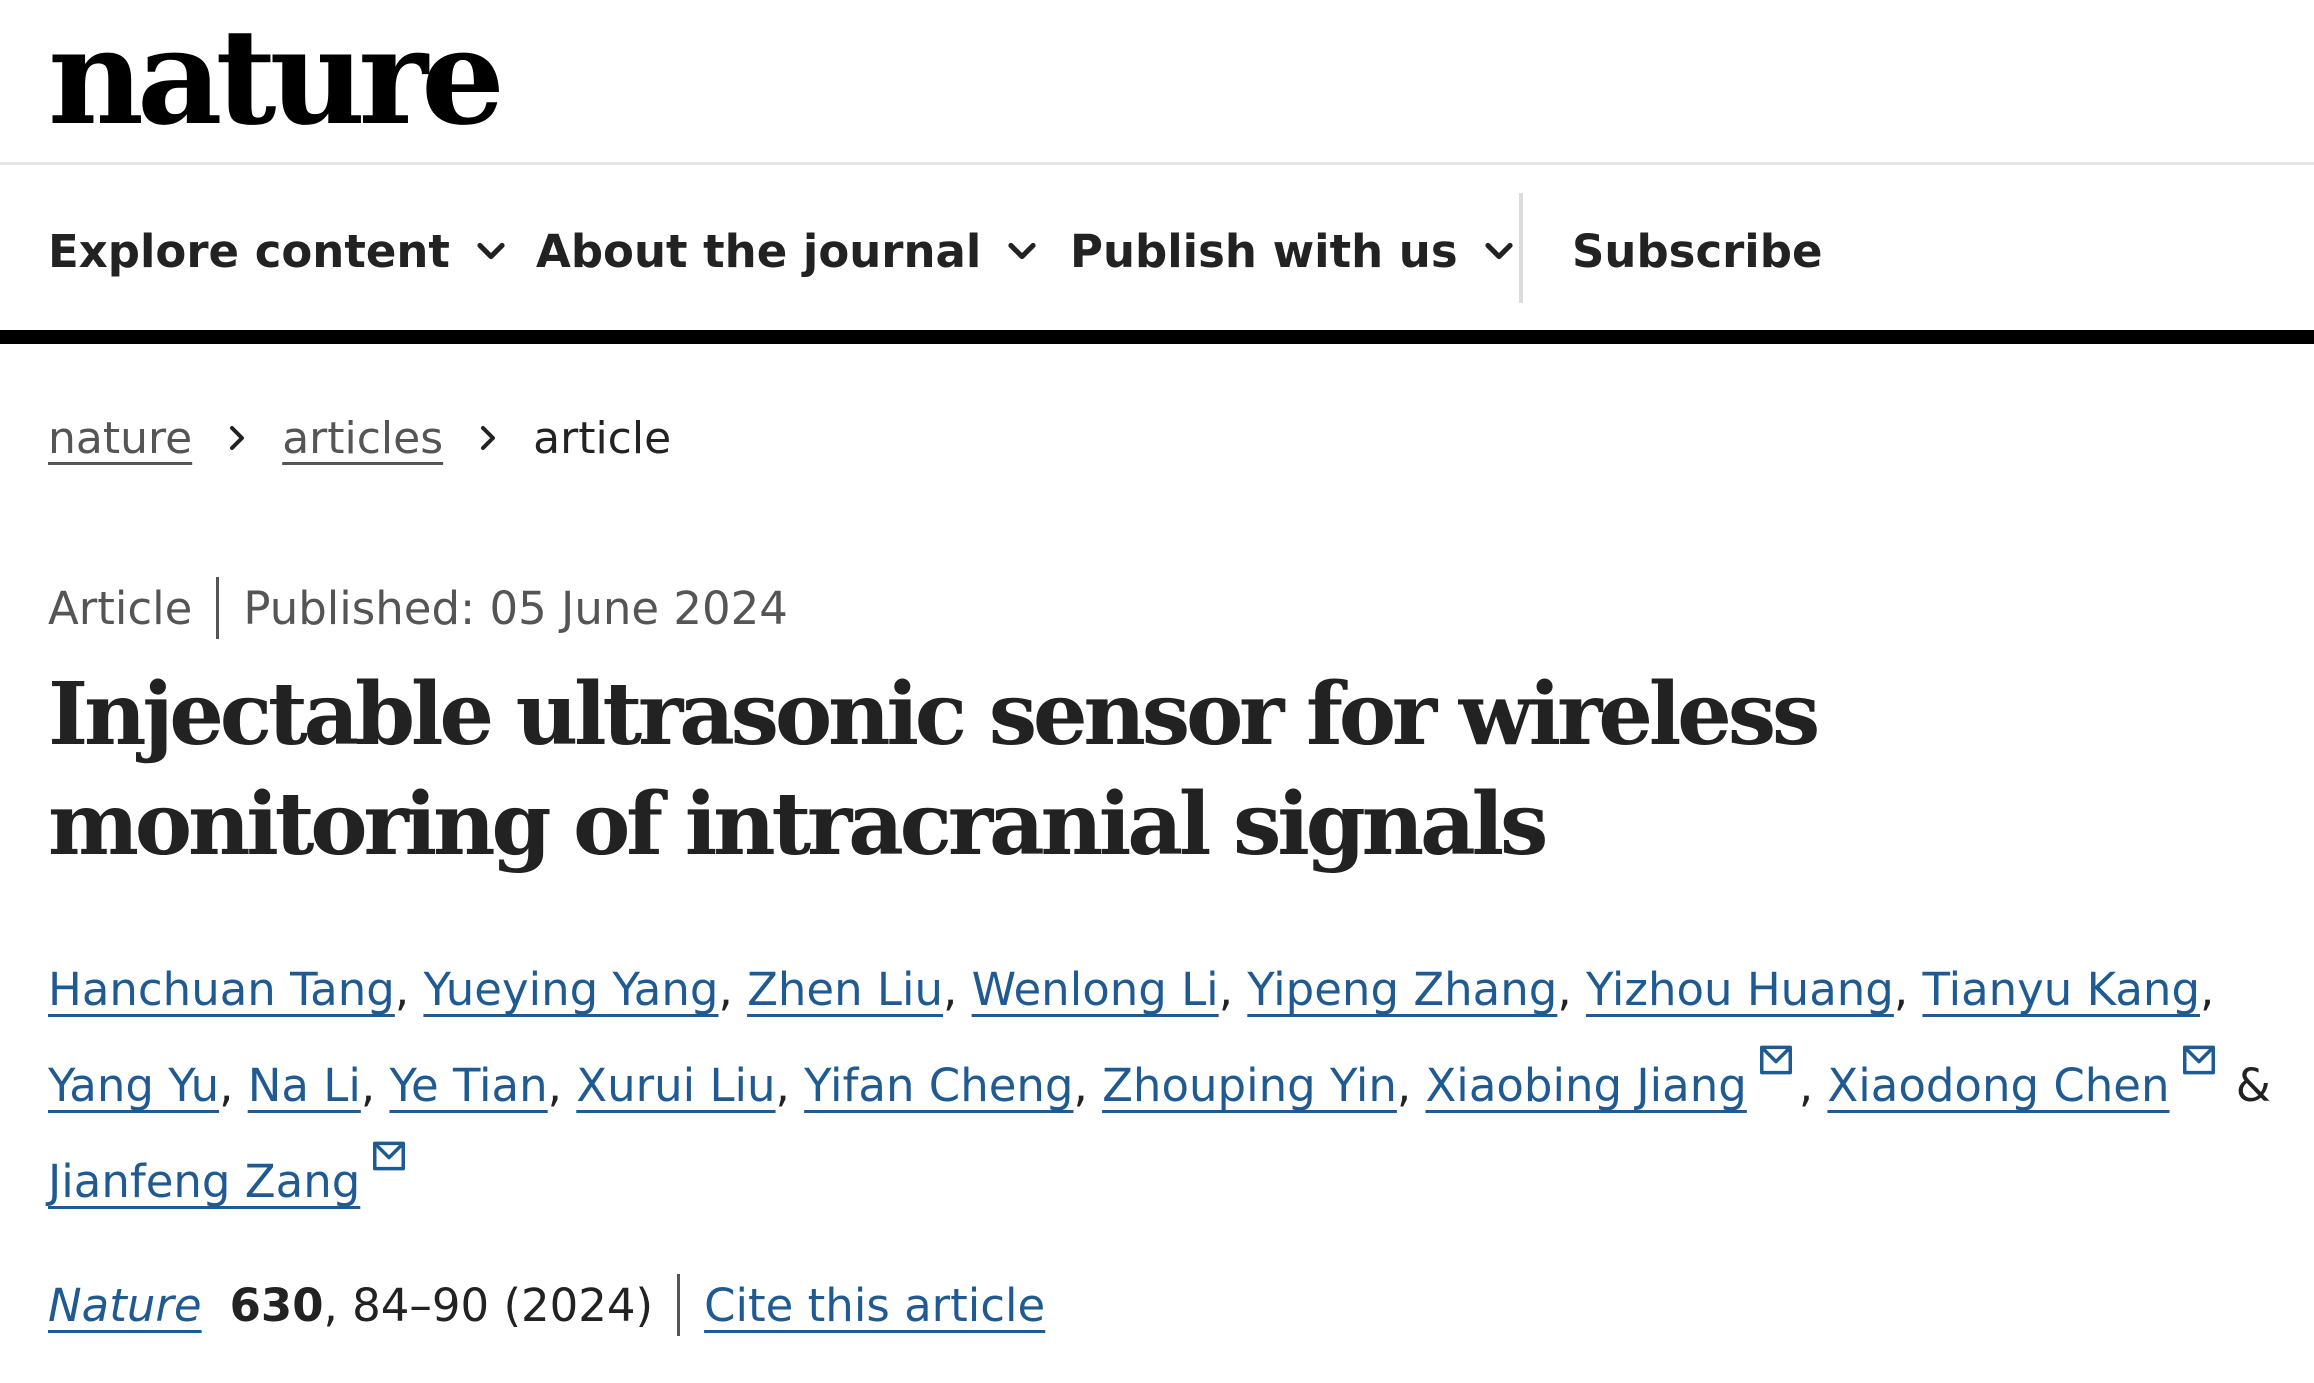 The width and height of the screenshot is (2314, 1383). I want to click on nav-about-journal: About the journal, so click(788, 251).